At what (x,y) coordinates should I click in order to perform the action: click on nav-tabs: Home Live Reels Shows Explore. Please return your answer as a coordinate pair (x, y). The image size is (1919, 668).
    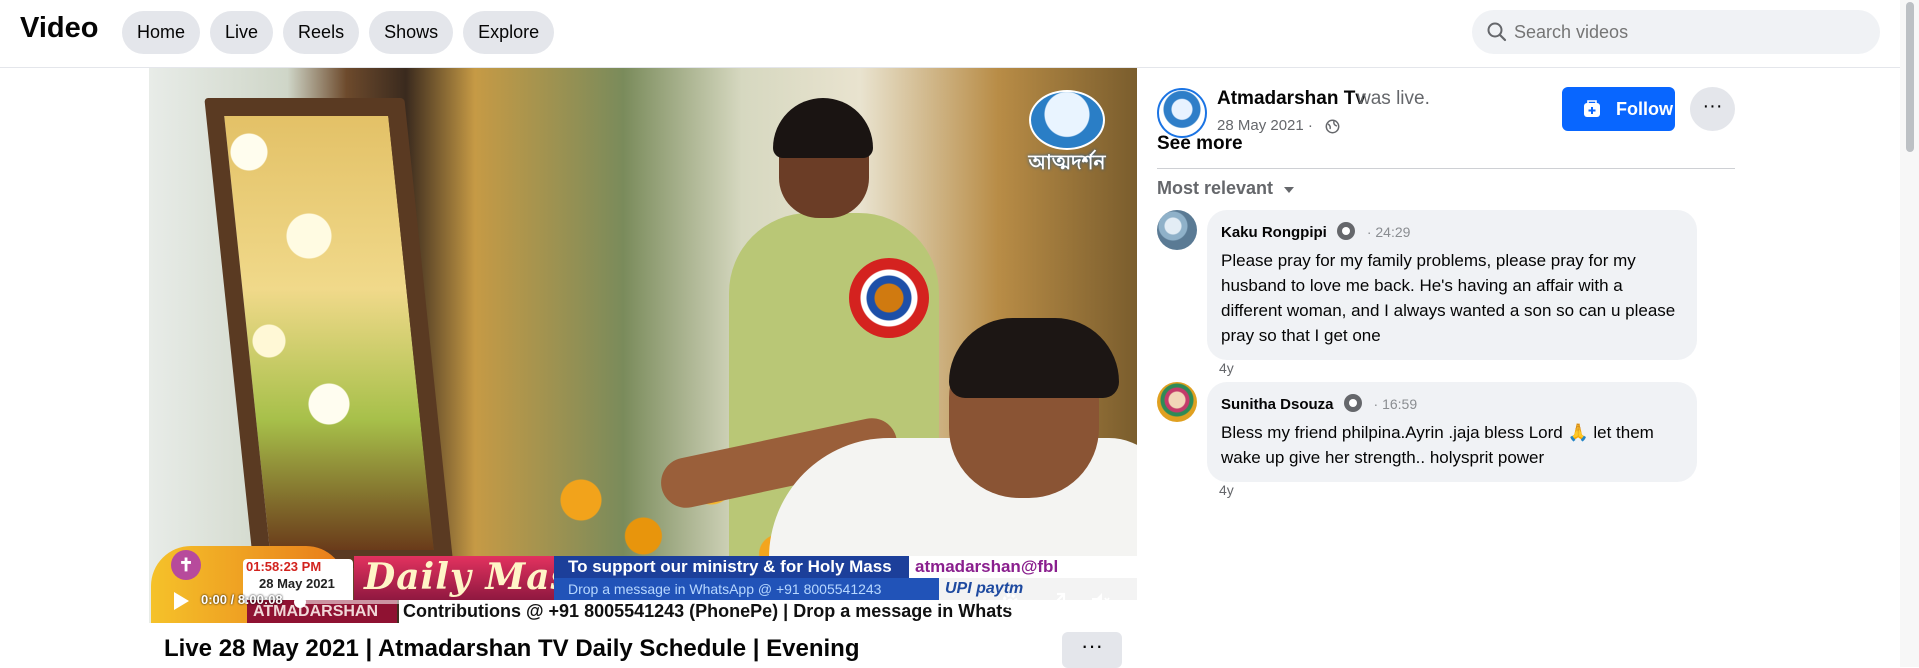
    Looking at the image, I should click on (338, 32).